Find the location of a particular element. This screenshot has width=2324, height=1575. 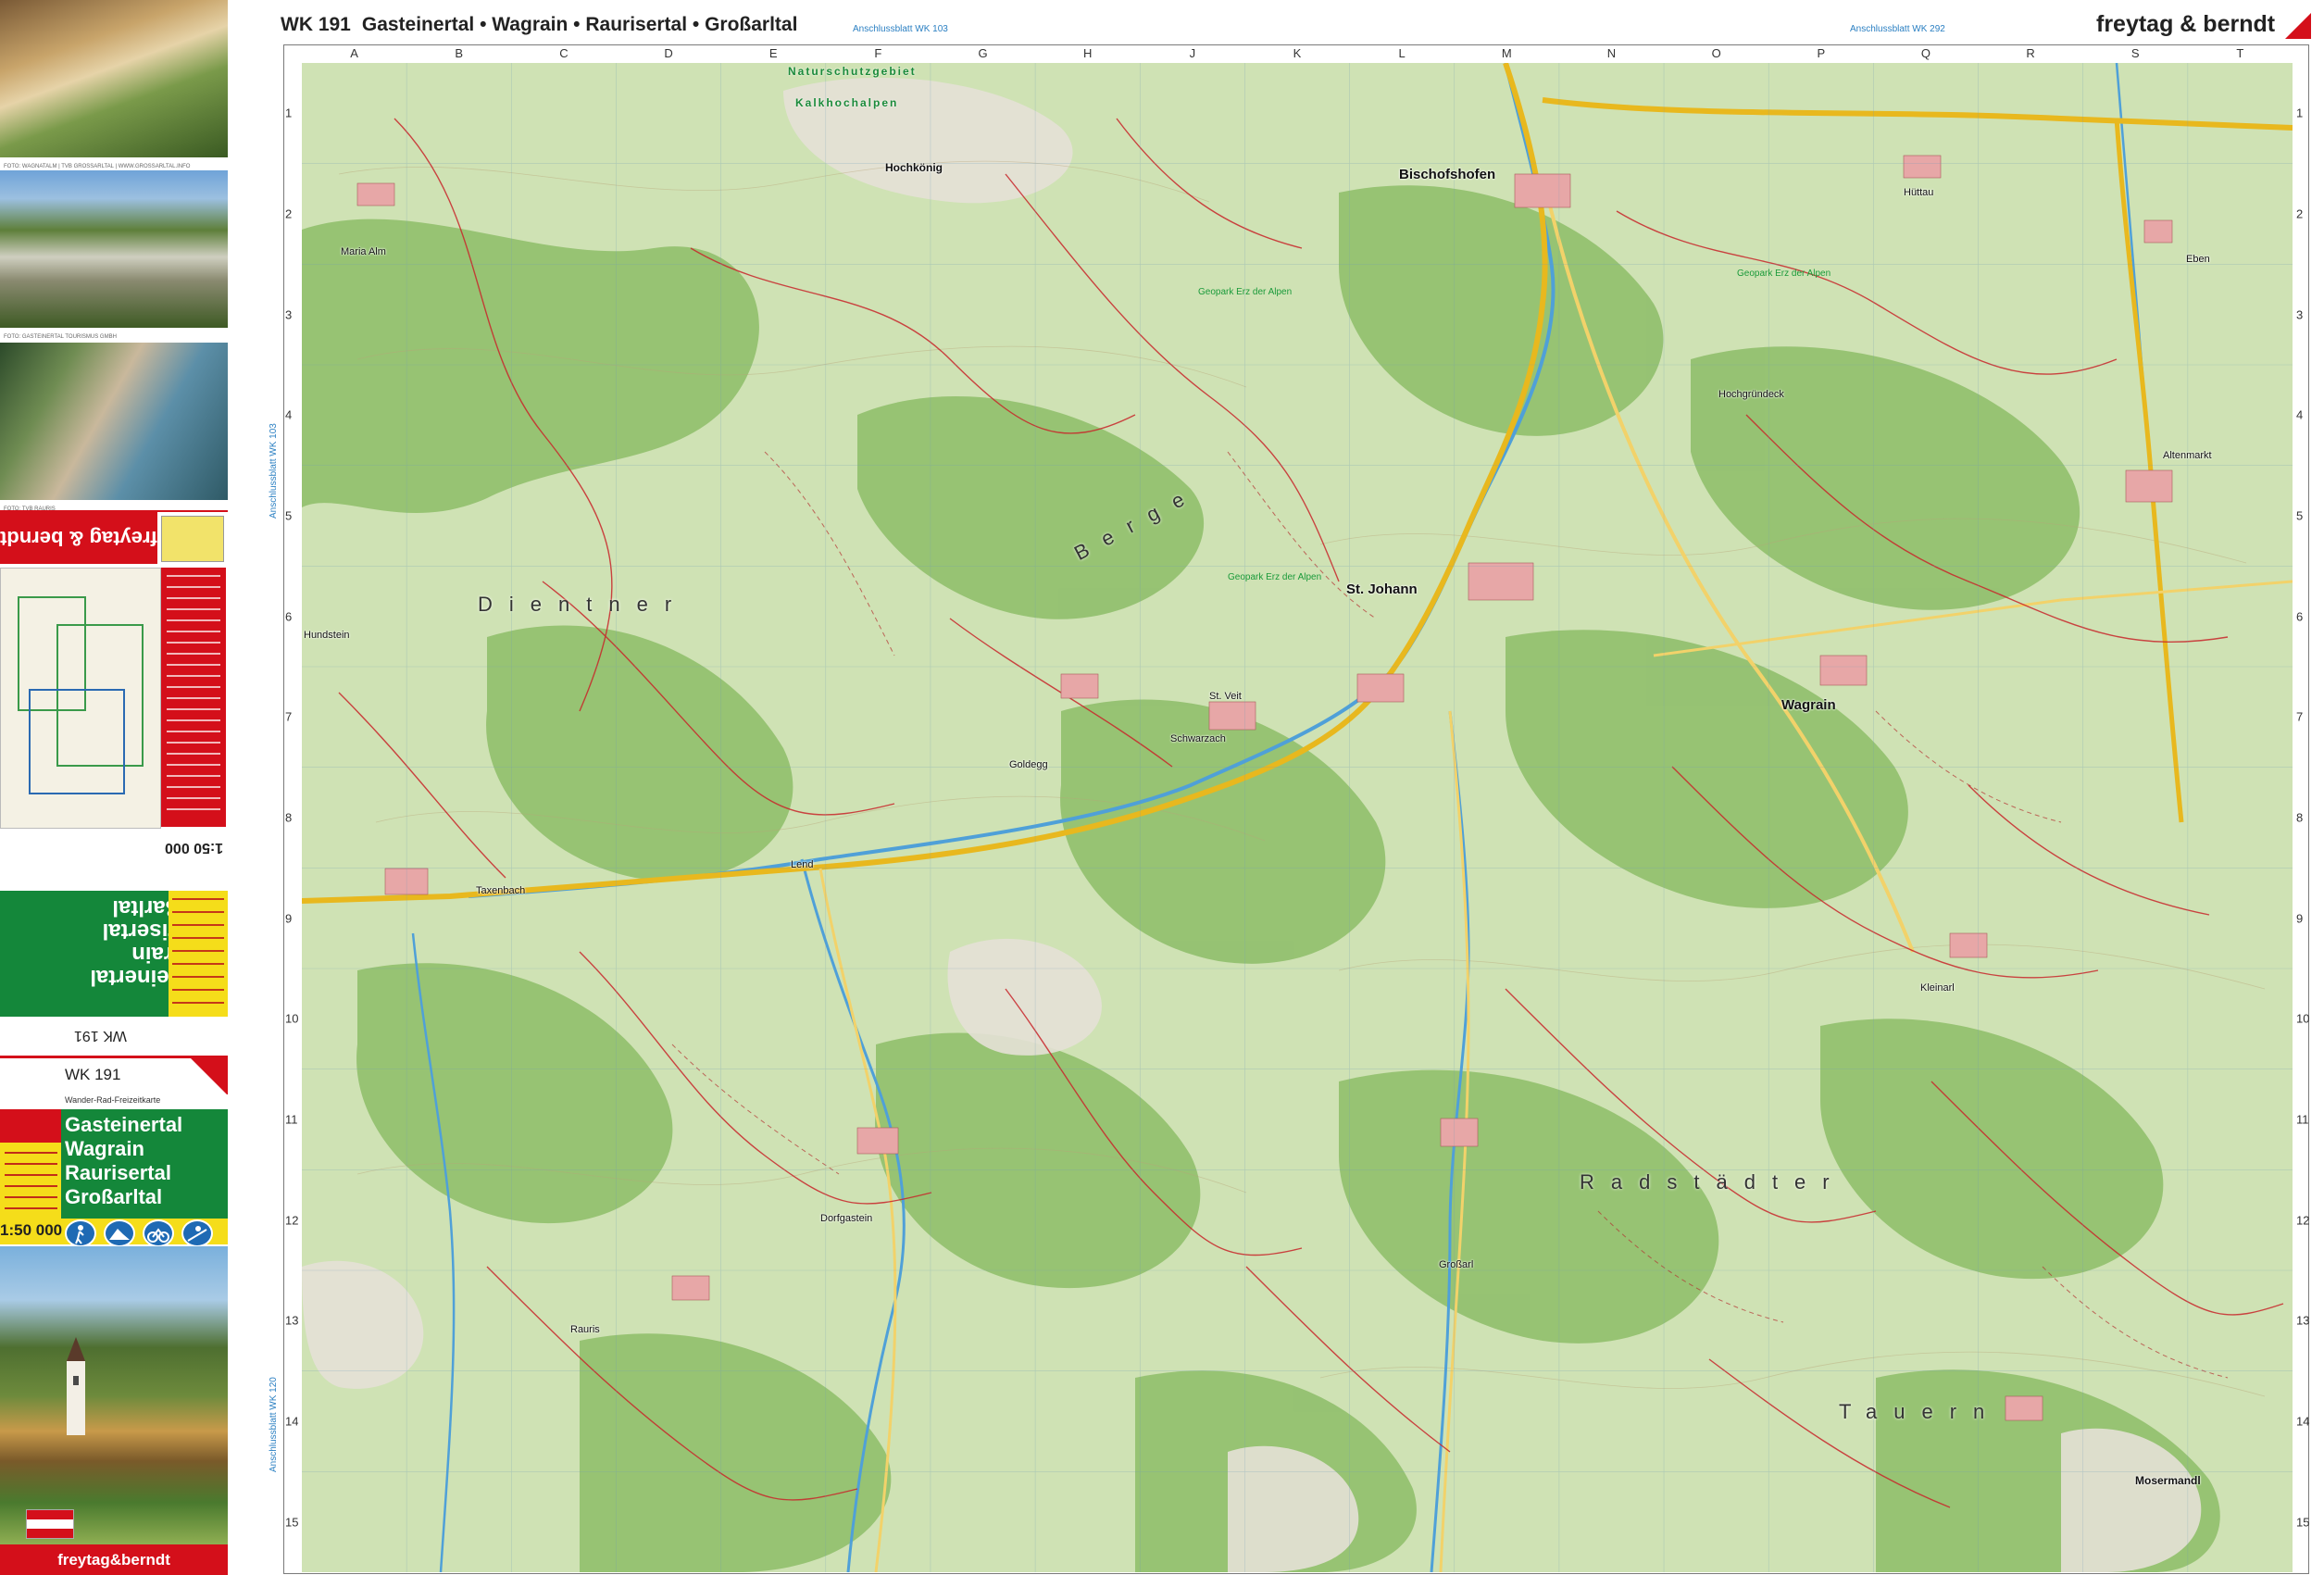

place-eben: Eben is located at coordinates (2198, 259).